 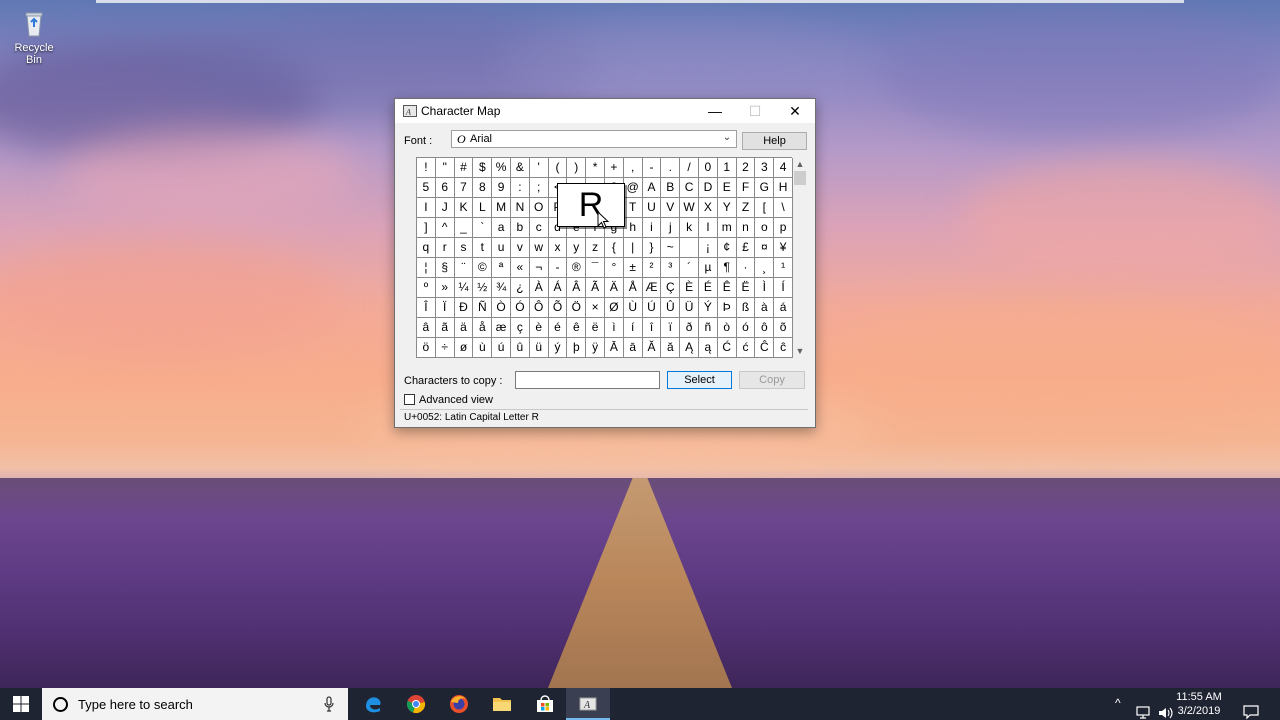 What do you see at coordinates (633, 348) in the screenshot?
I see `char-cell: ā` at bounding box center [633, 348].